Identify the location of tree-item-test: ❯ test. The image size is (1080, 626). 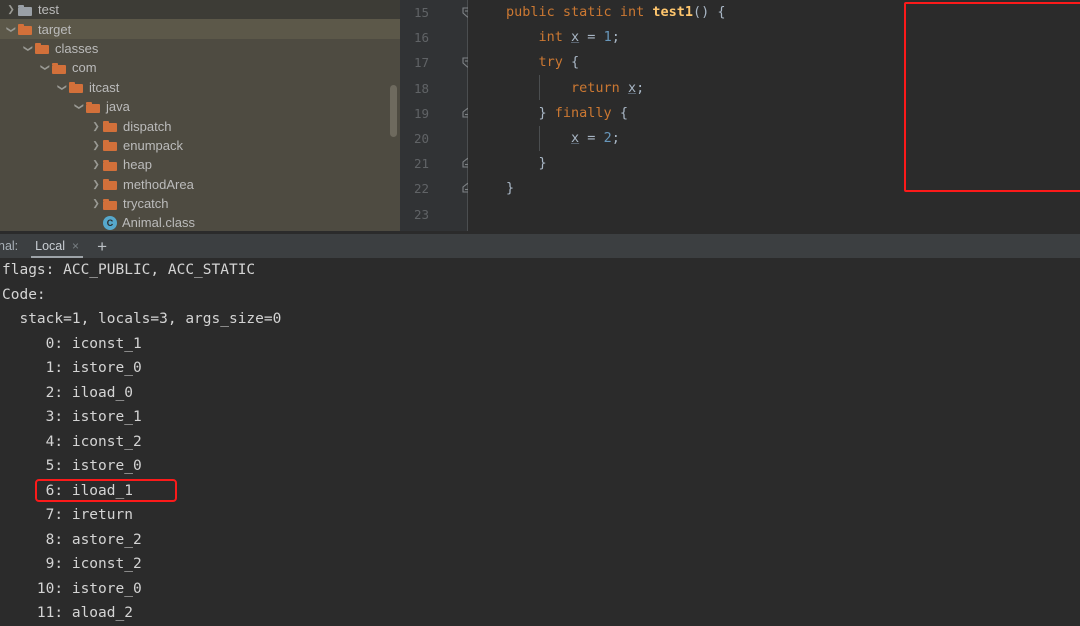
(200, 10).